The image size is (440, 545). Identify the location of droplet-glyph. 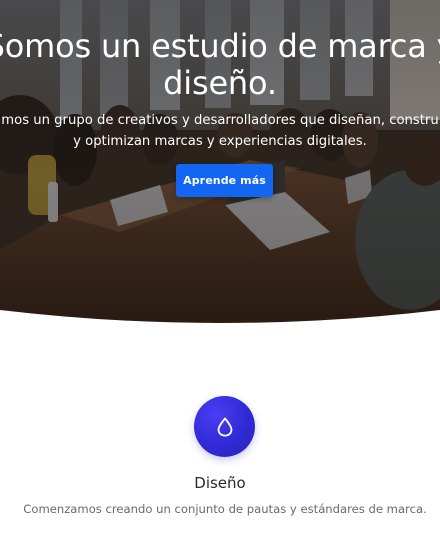
(224, 426).